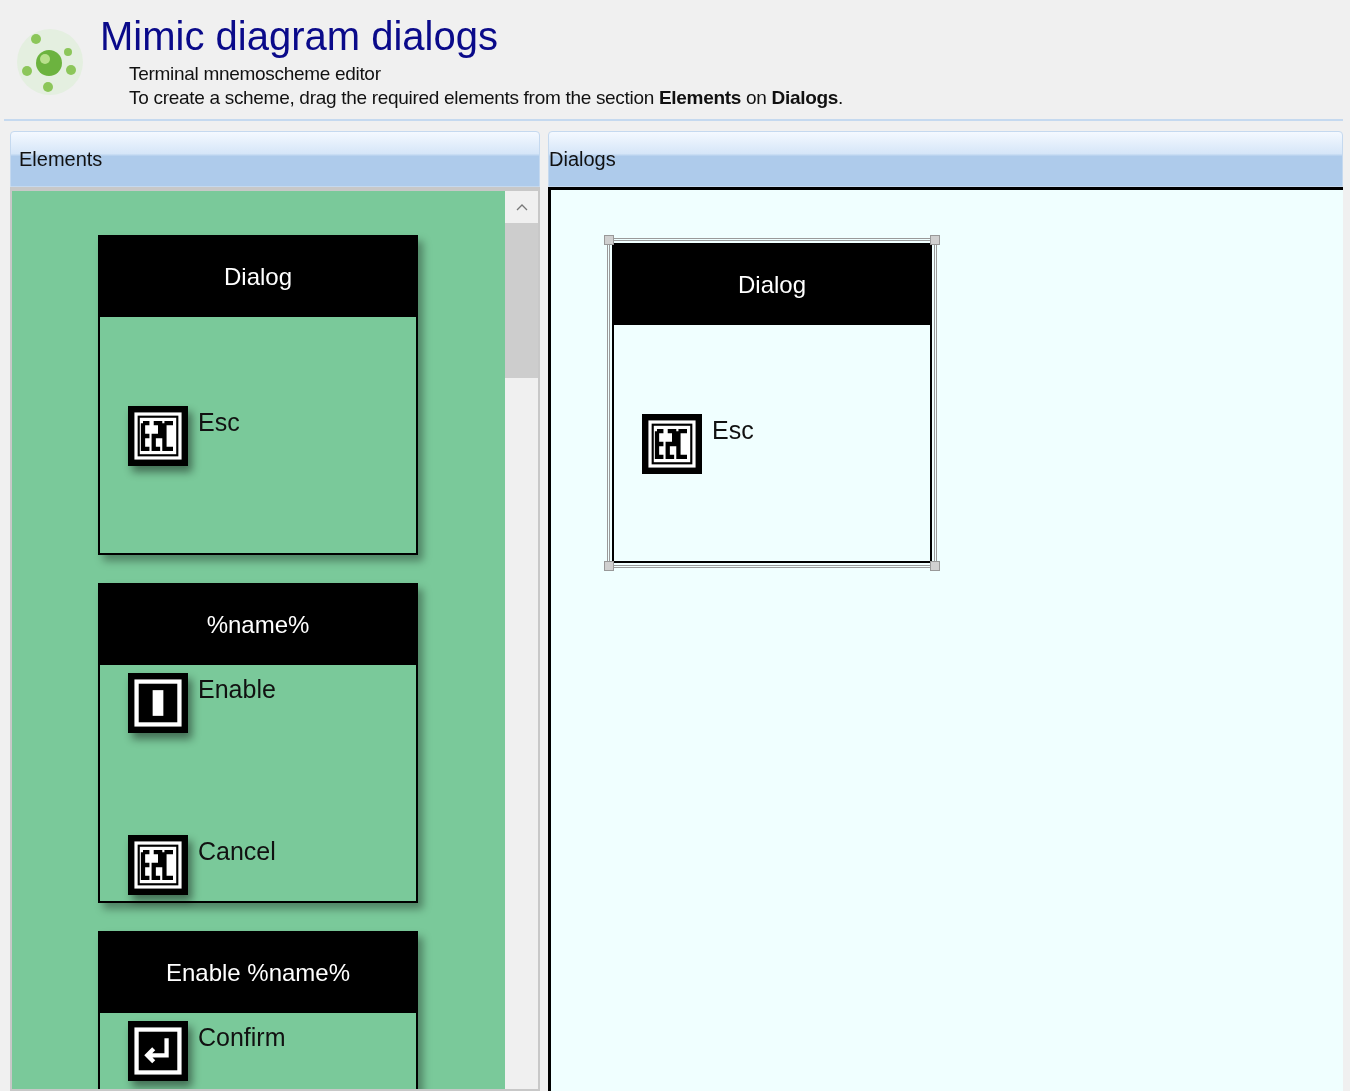 The width and height of the screenshot is (1350, 1091). Describe the element at coordinates (258, 625) in the screenshot. I see `dialog-title: %name%` at that location.